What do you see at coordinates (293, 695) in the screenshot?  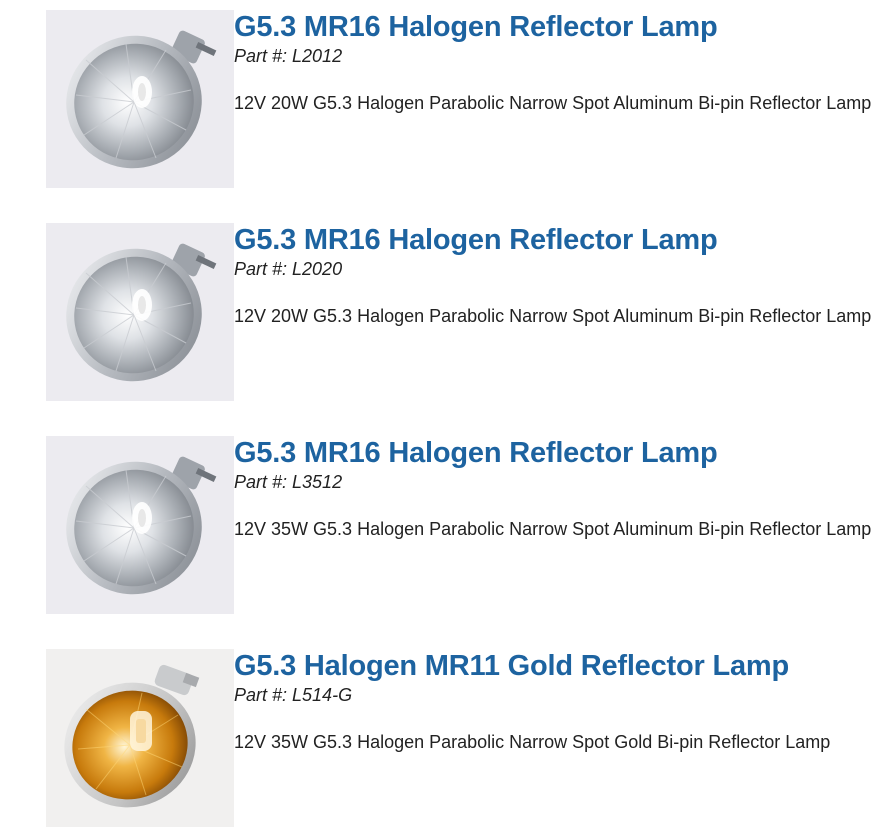 I see `part-number: Part #: L514-G` at bounding box center [293, 695].